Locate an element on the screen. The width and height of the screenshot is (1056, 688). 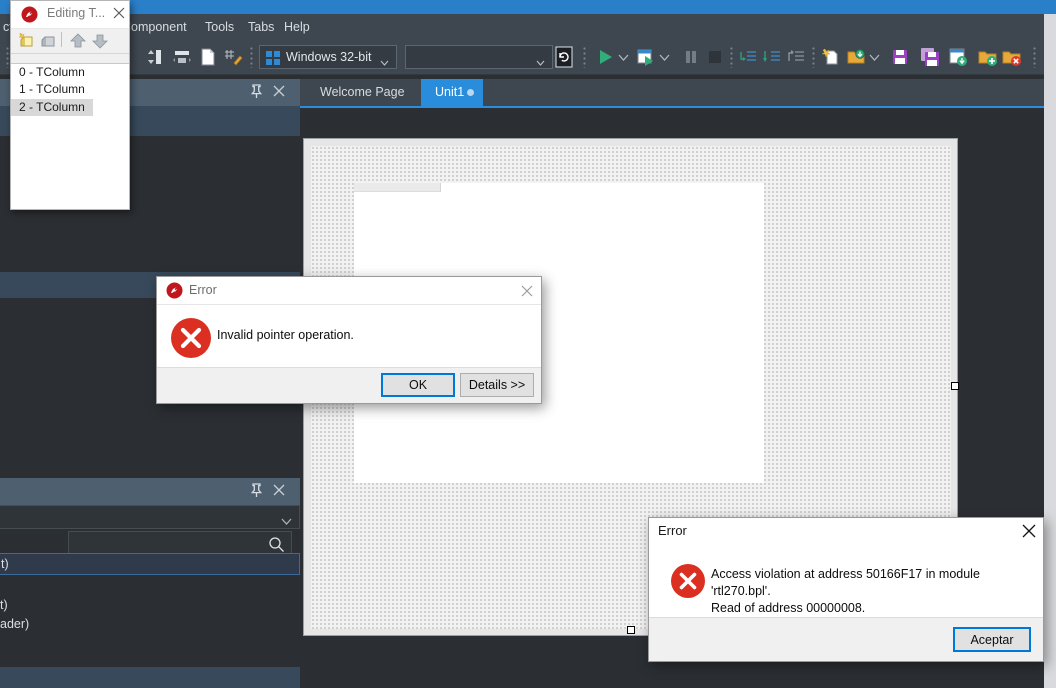
object-inspector-component-combo is located at coordinates (150, 517).